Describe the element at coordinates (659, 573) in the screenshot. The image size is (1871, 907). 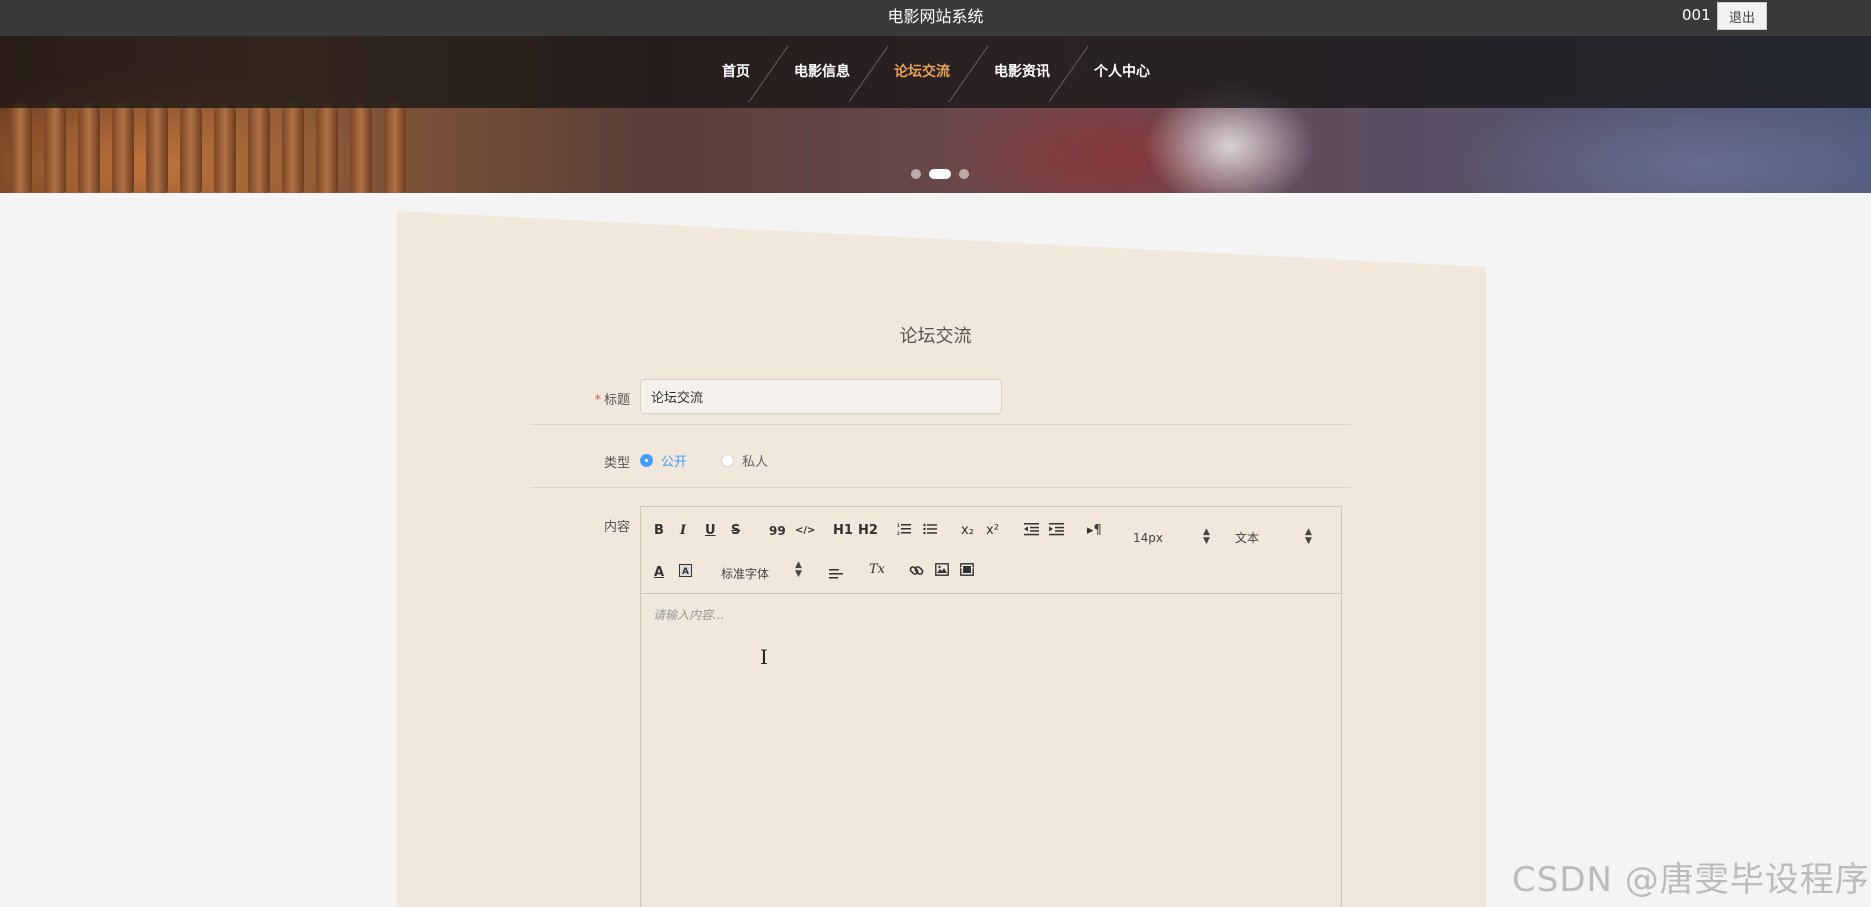
I see `font-color-icon: A` at that location.